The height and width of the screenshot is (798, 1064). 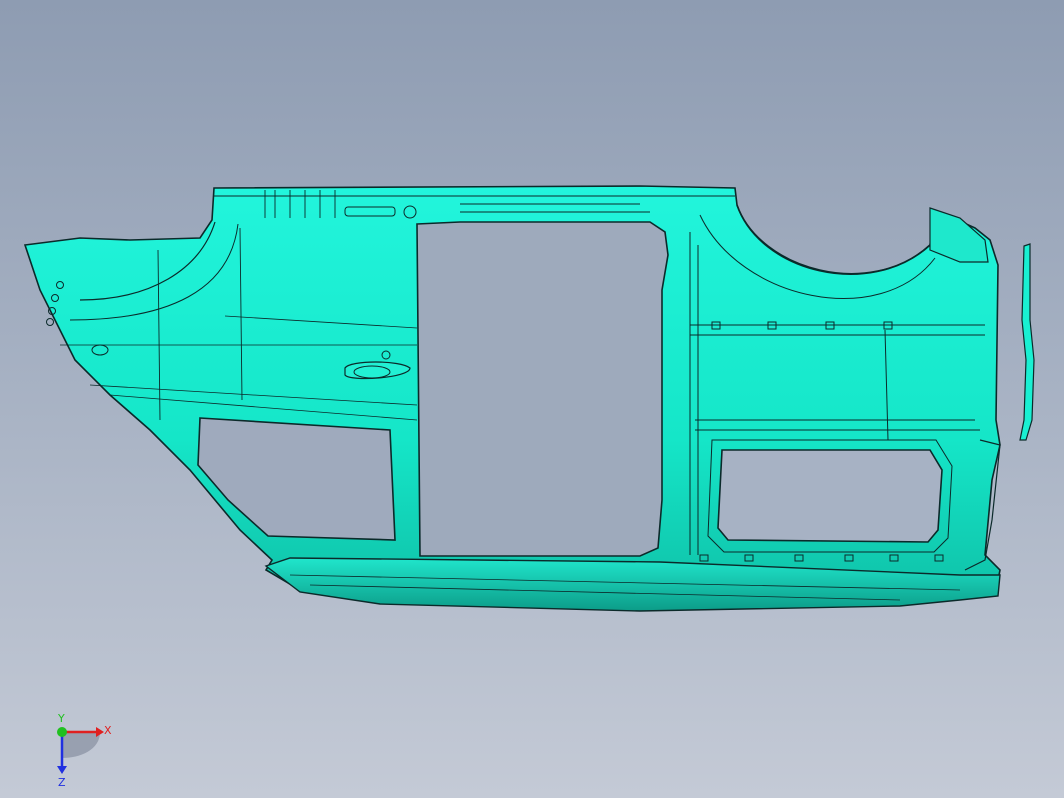 What do you see at coordinates (830, 496) in the screenshot?
I see `rear-side-window` at bounding box center [830, 496].